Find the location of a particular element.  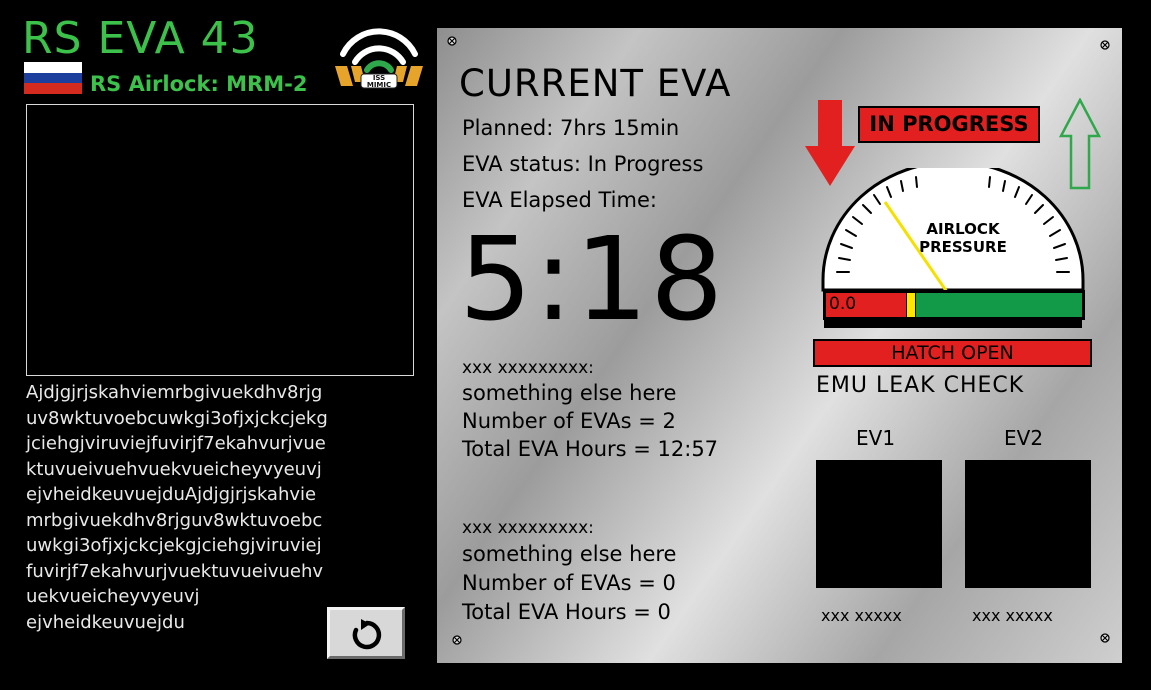

ev2-caption: xxx xxxxx is located at coordinates (1012, 615).